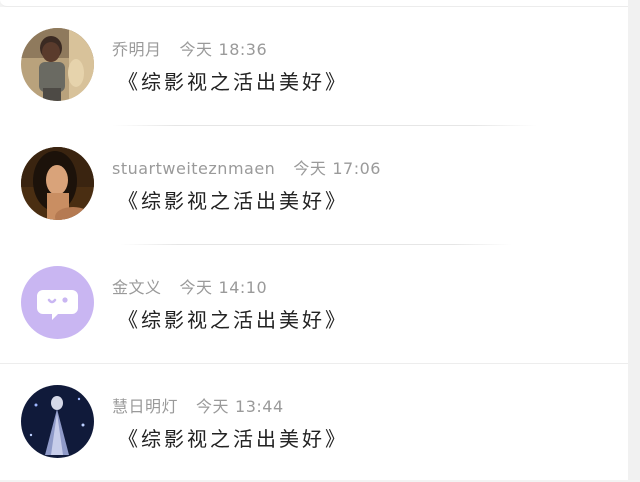 The image size is (640, 482). What do you see at coordinates (259, 406) in the screenshot?
I see `comment-time: 13:44` at bounding box center [259, 406].